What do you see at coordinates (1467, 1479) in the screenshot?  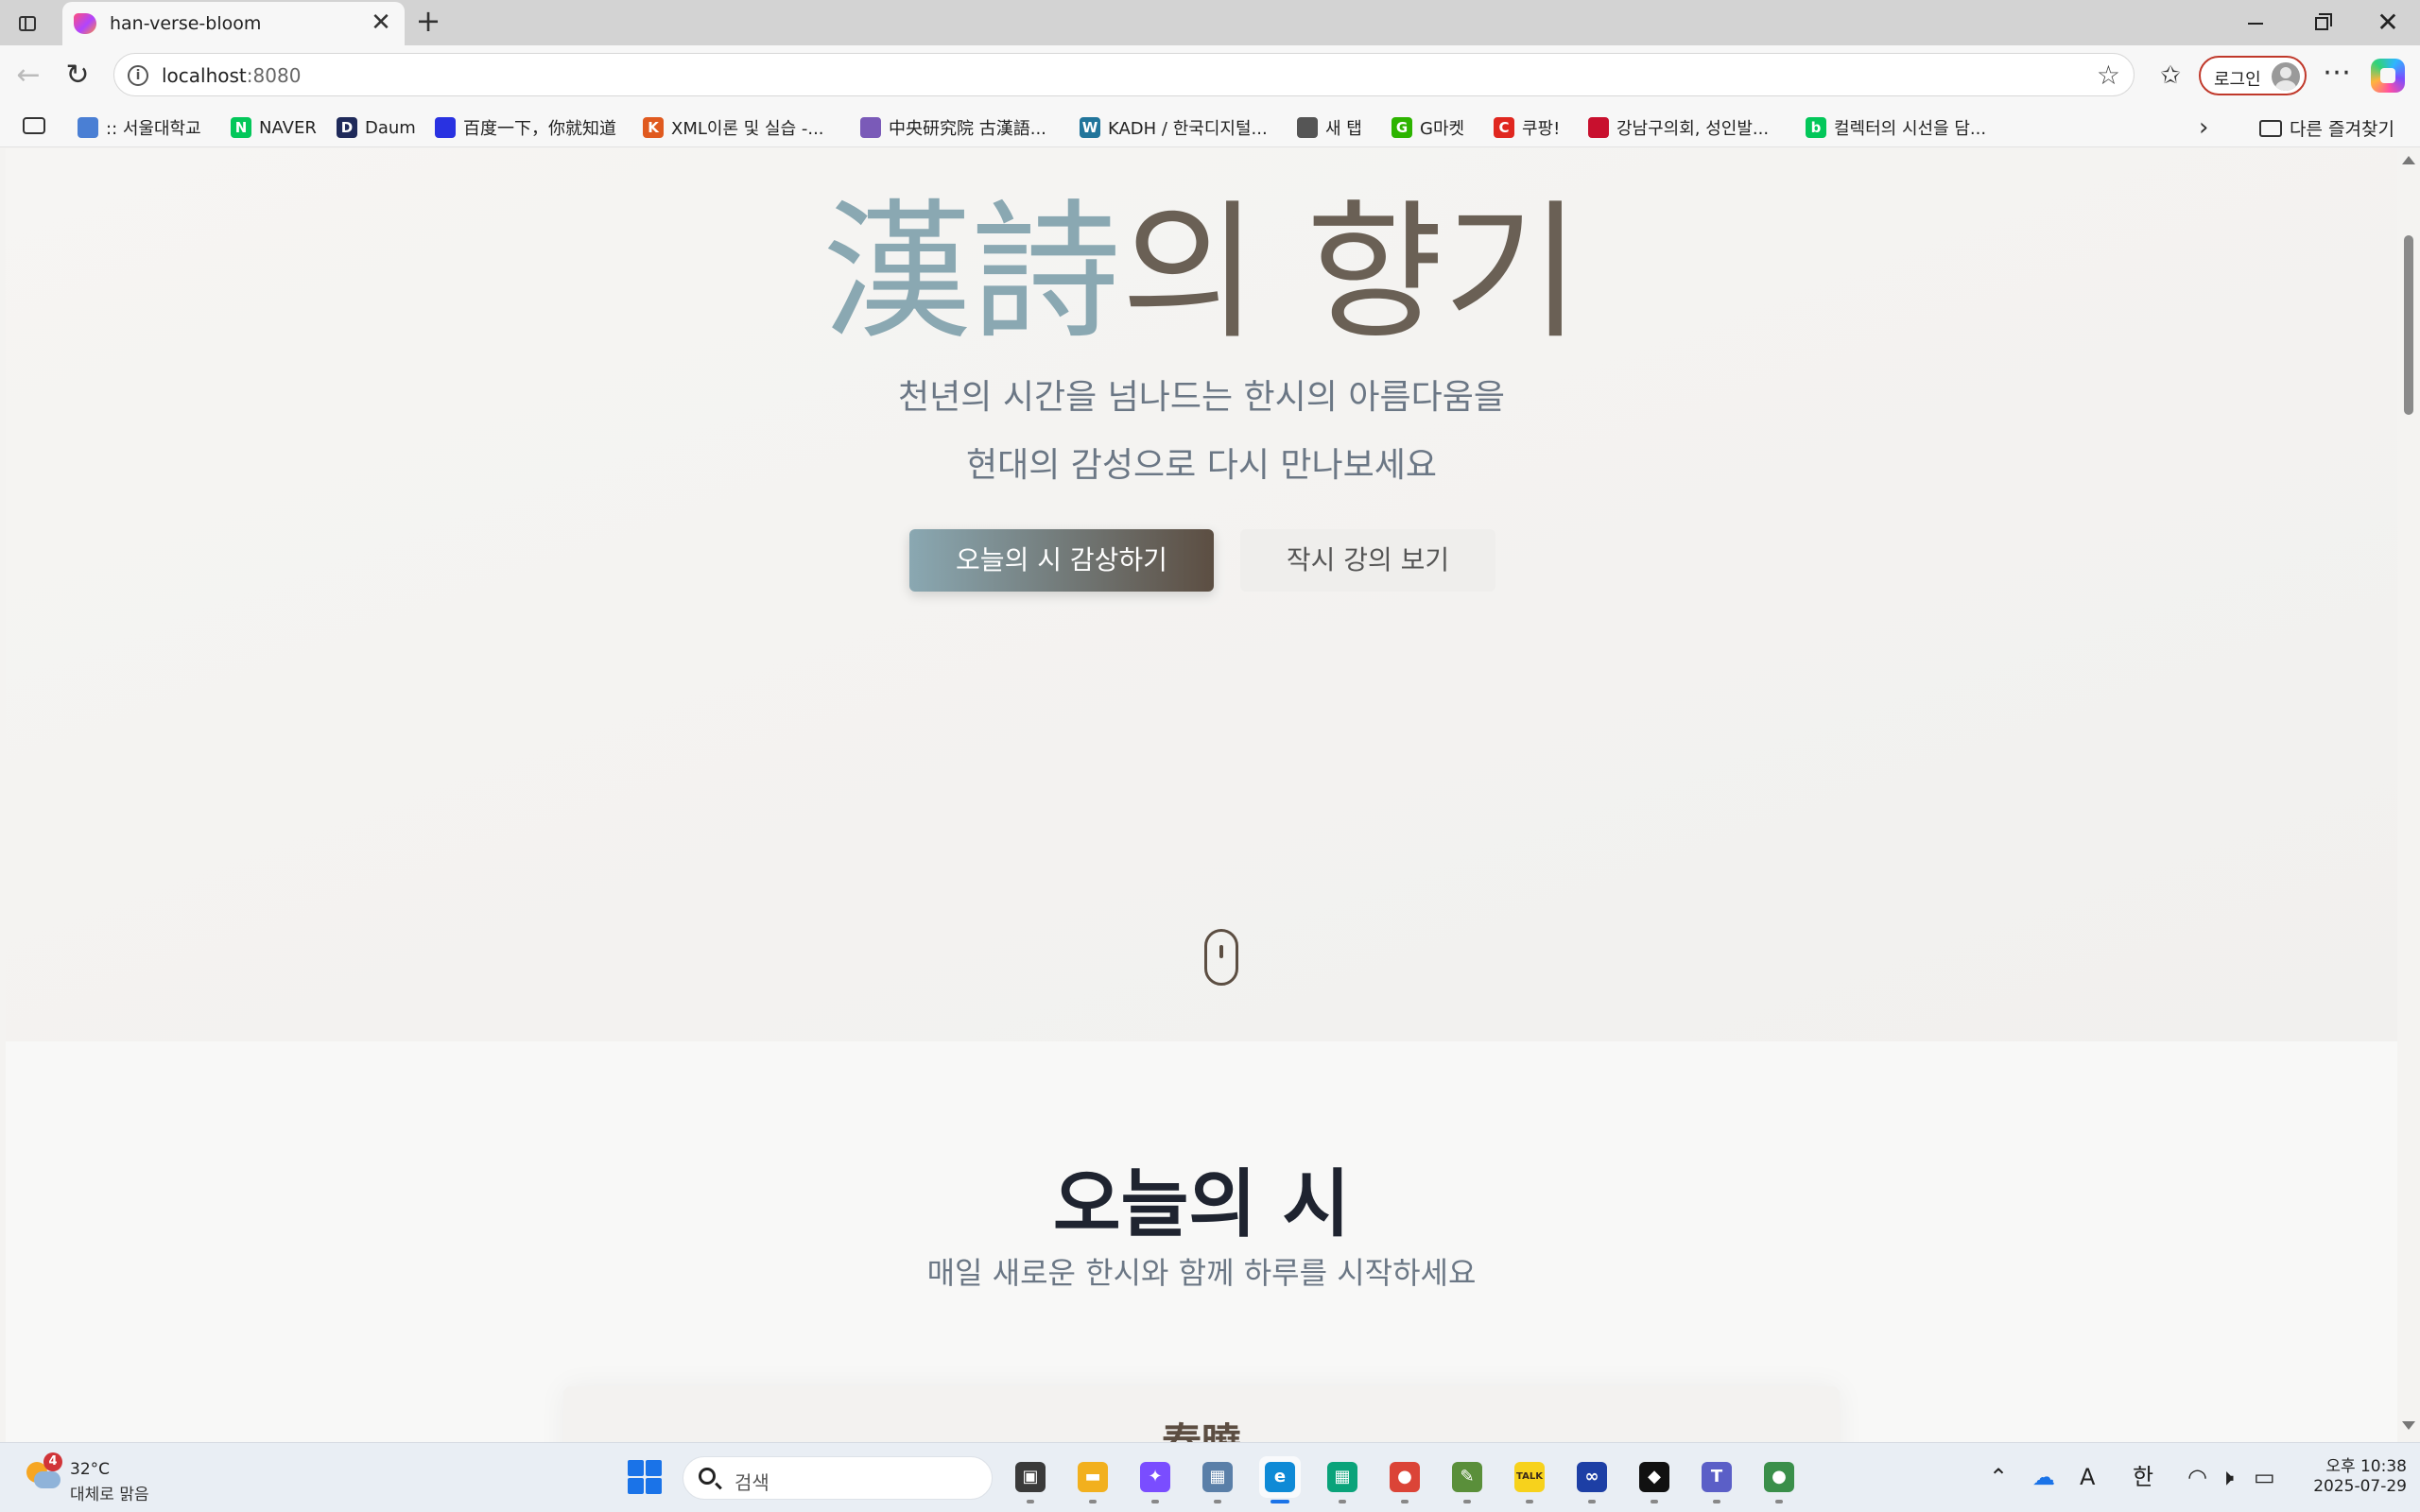 I see `notepad-icon: ✎` at bounding box center [1467, 1479].